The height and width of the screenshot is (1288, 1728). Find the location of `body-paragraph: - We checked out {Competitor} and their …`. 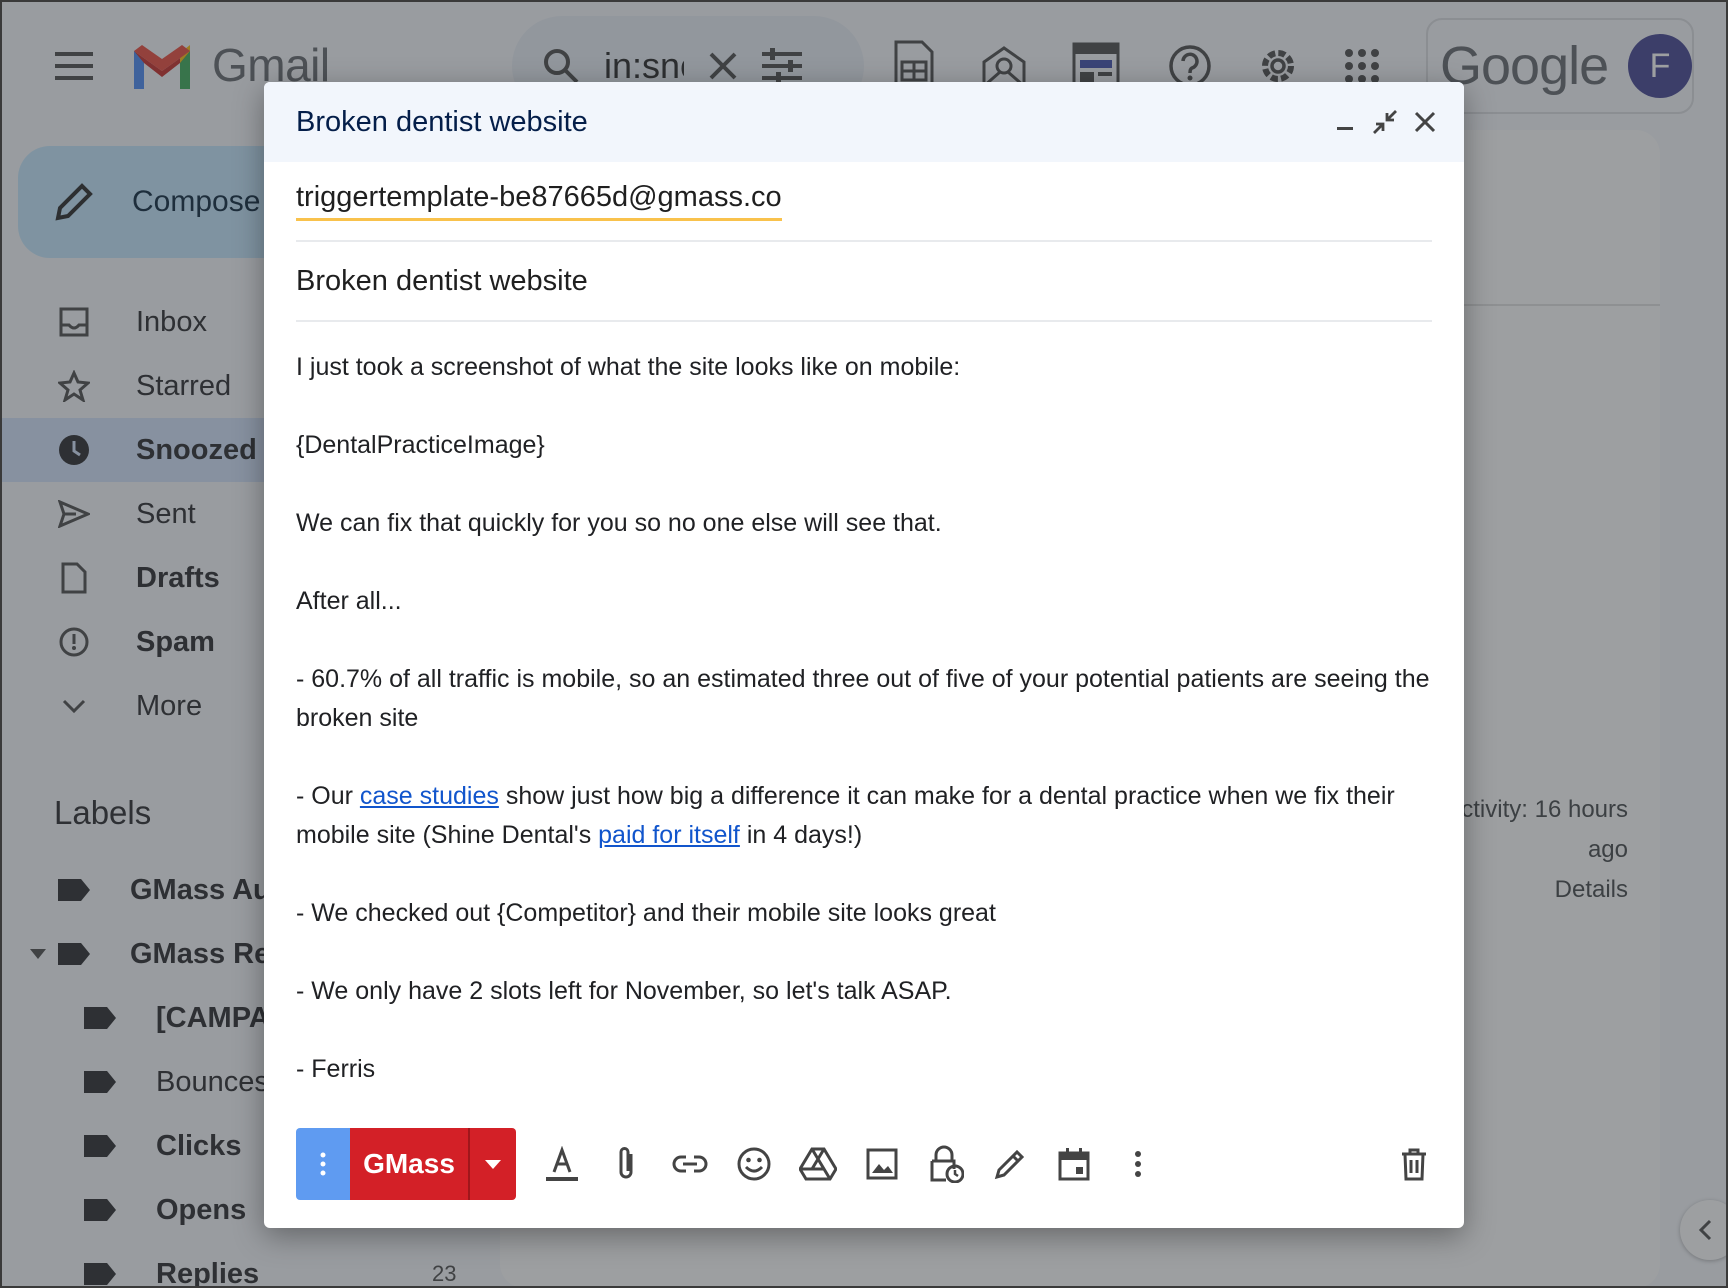

body-paragraph: - We checked out {Competitor} and their … is located at coordinates (646, 913).